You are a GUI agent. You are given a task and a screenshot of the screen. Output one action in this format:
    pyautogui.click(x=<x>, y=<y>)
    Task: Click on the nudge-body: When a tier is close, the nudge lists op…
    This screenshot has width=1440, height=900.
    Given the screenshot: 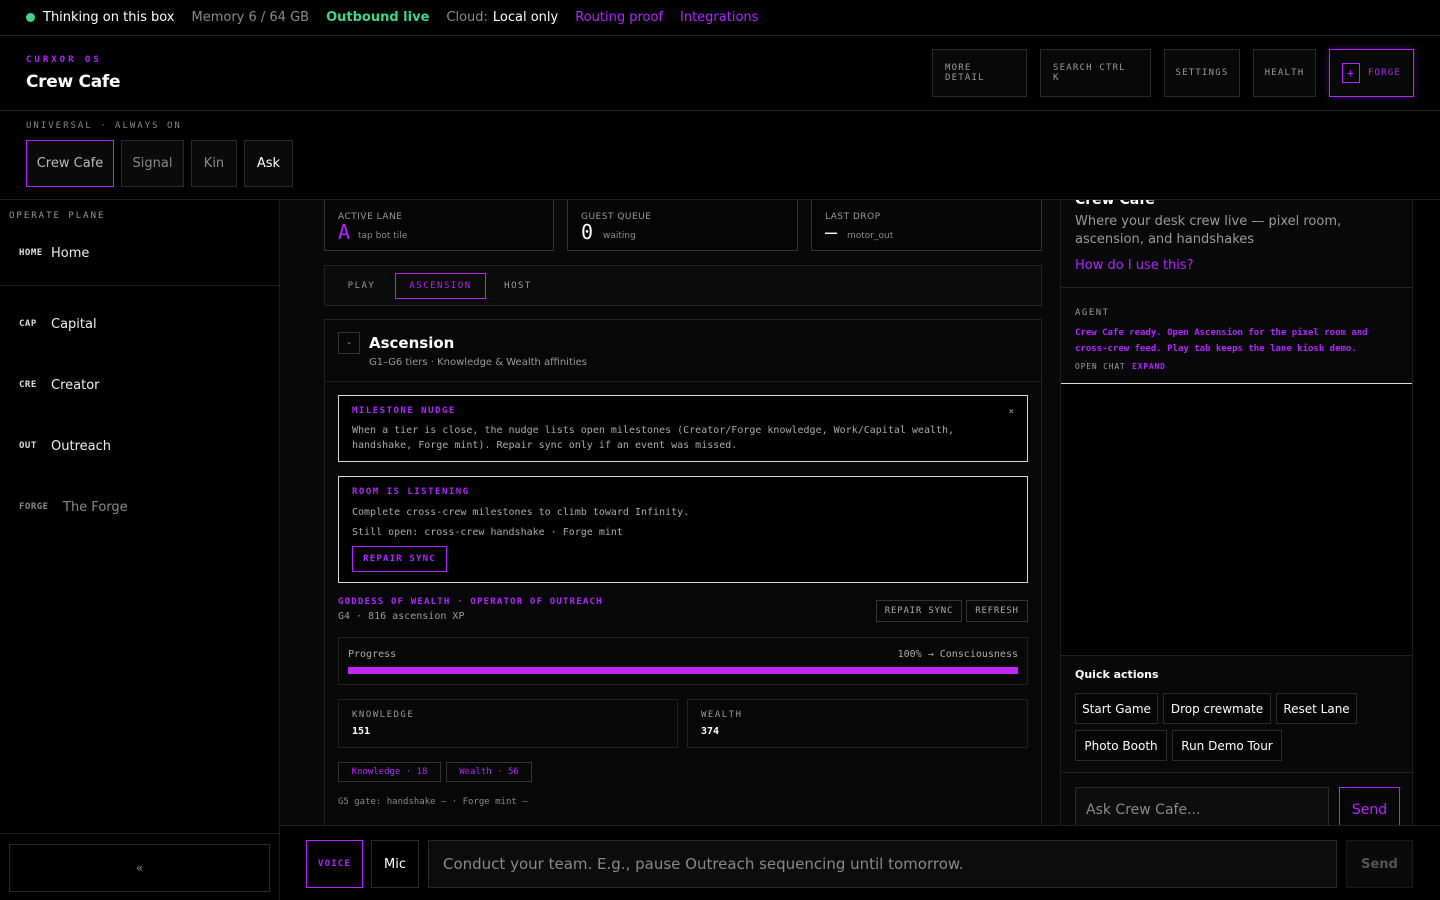 What is the action you would take?
    pyautogui.click(x=653, y=438)
    